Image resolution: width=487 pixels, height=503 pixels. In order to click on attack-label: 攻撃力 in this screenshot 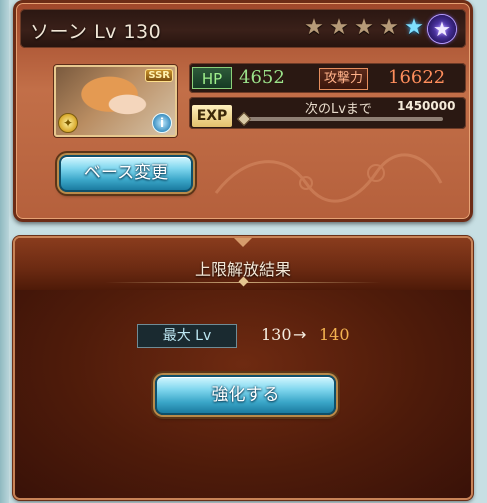, I will do `click(344, 79)`.